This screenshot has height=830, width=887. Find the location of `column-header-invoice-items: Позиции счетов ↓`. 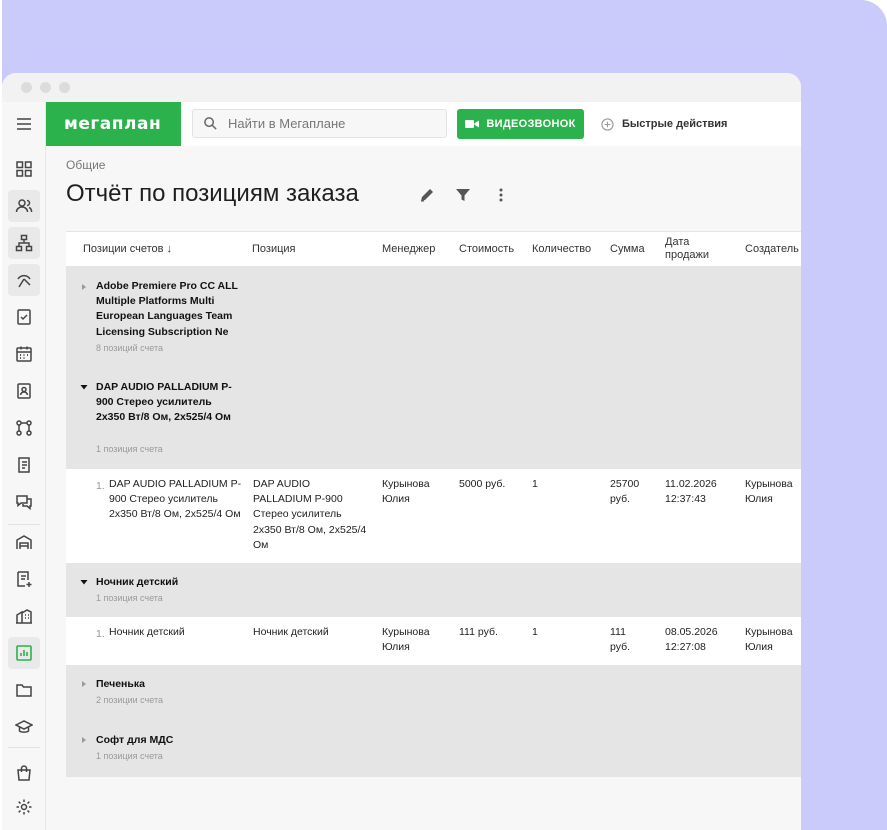

column-header-invoice-items: Позиции счетов ↓ is located at coordinates (127, 249).